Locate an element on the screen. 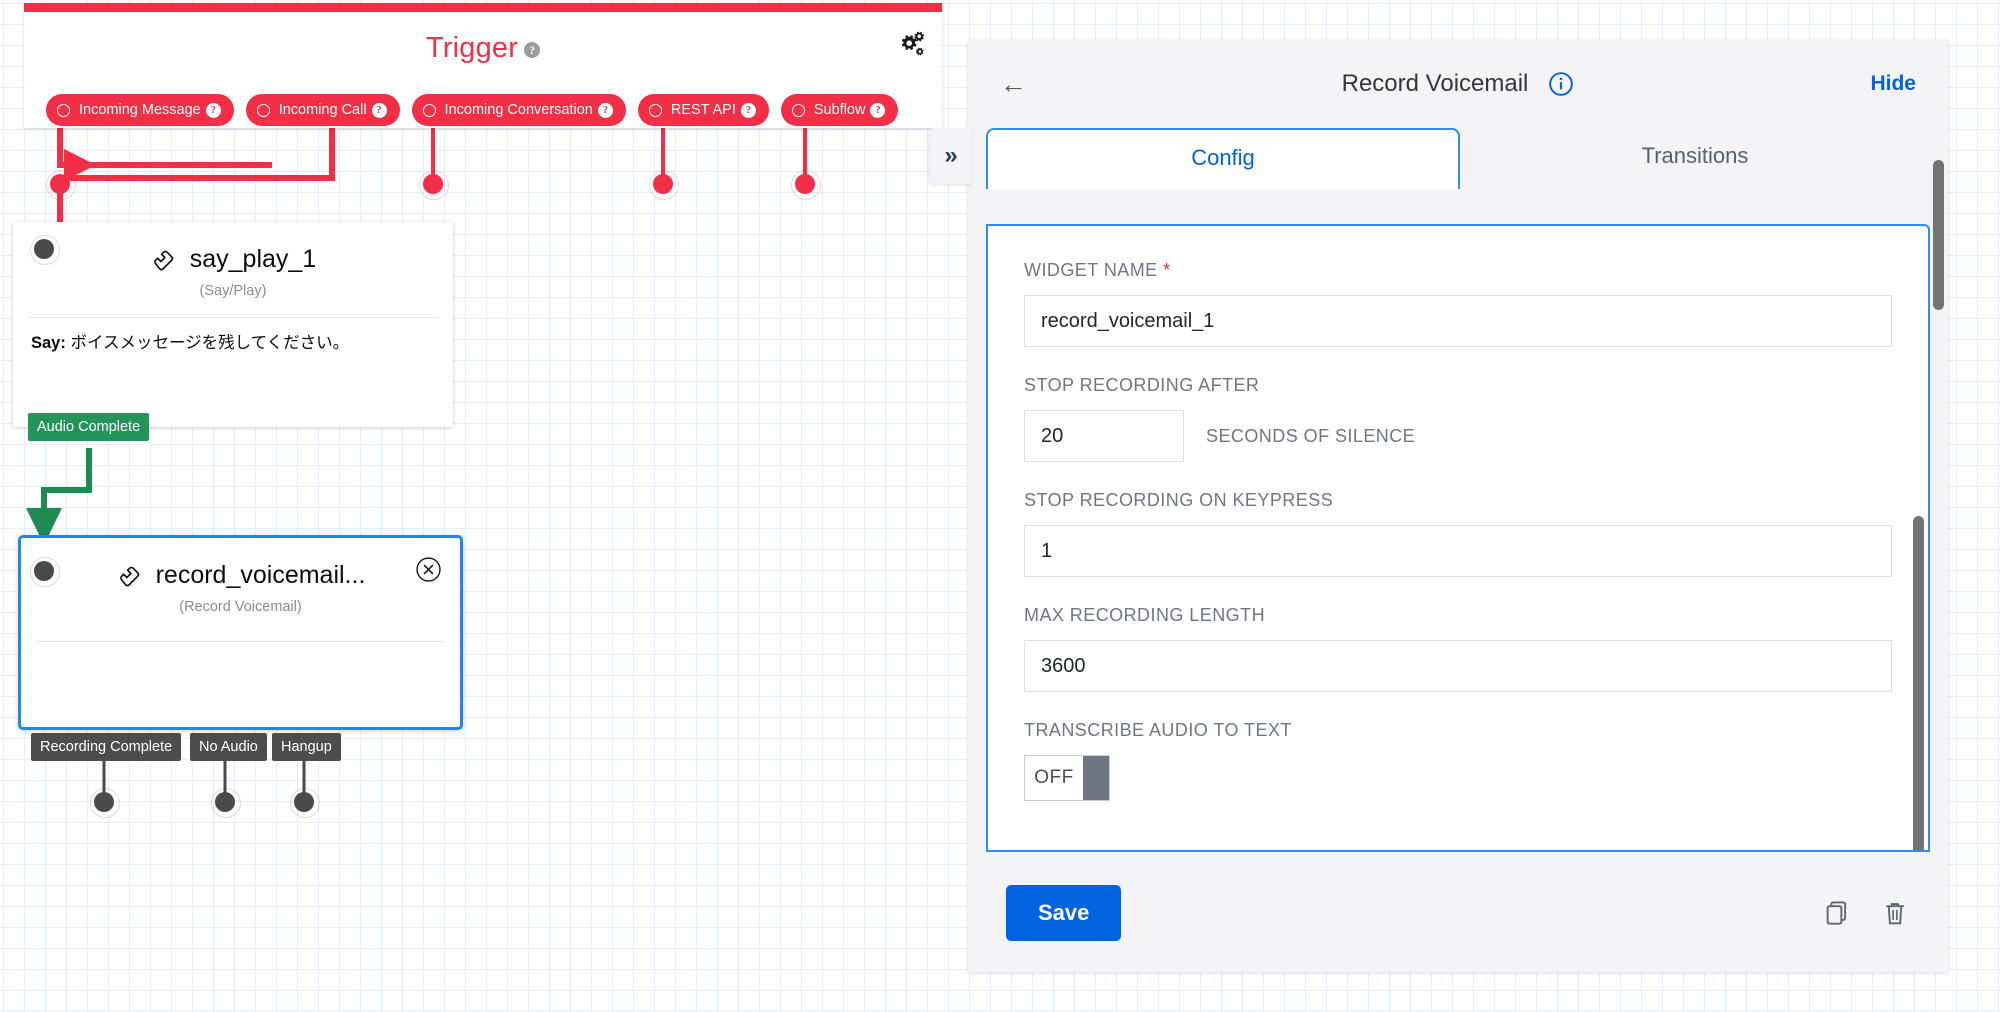 The width and height of the screenshot is (2000, 1012). transition-label-no-audio: No Audio is located at coordinates (228, 747).